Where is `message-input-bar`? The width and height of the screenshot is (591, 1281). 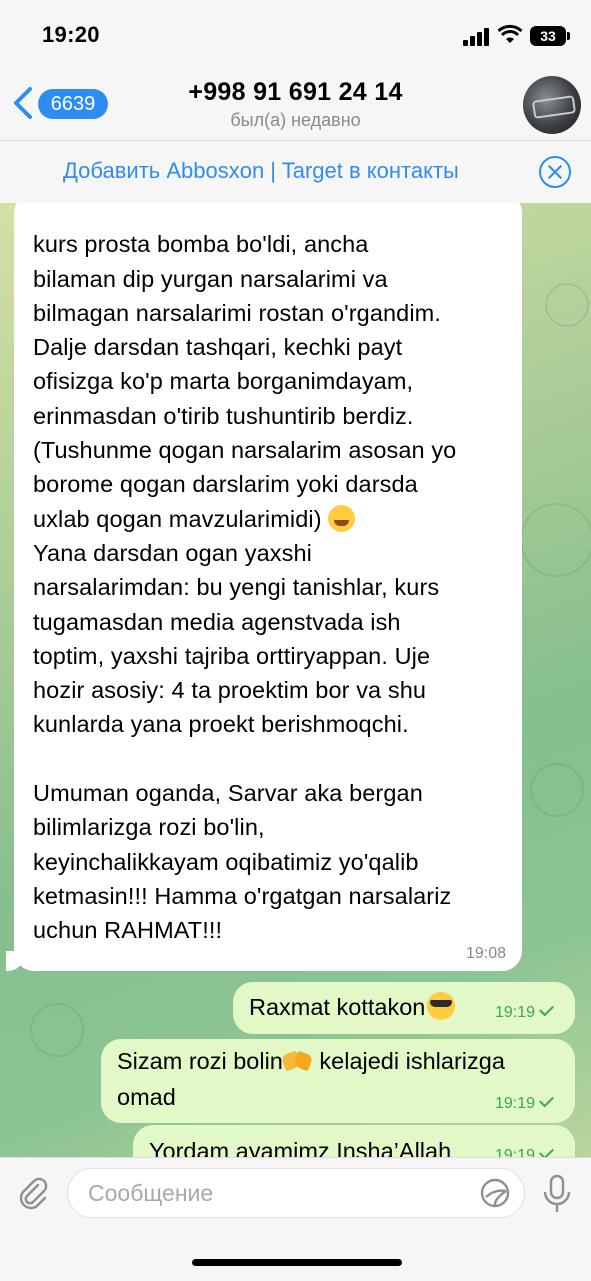
message-input-bar is located at coordinates (295, 1219).